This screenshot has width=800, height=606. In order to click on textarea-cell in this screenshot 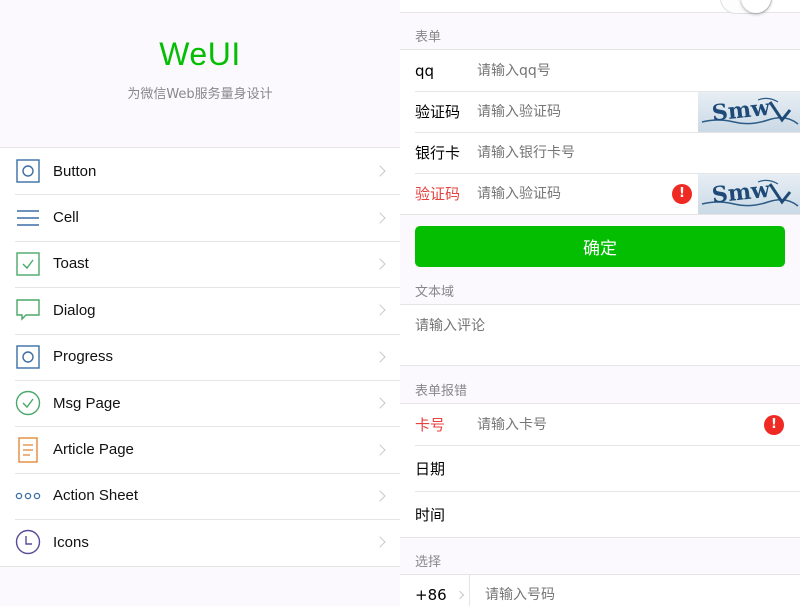, I will do `click(600, 335)`.